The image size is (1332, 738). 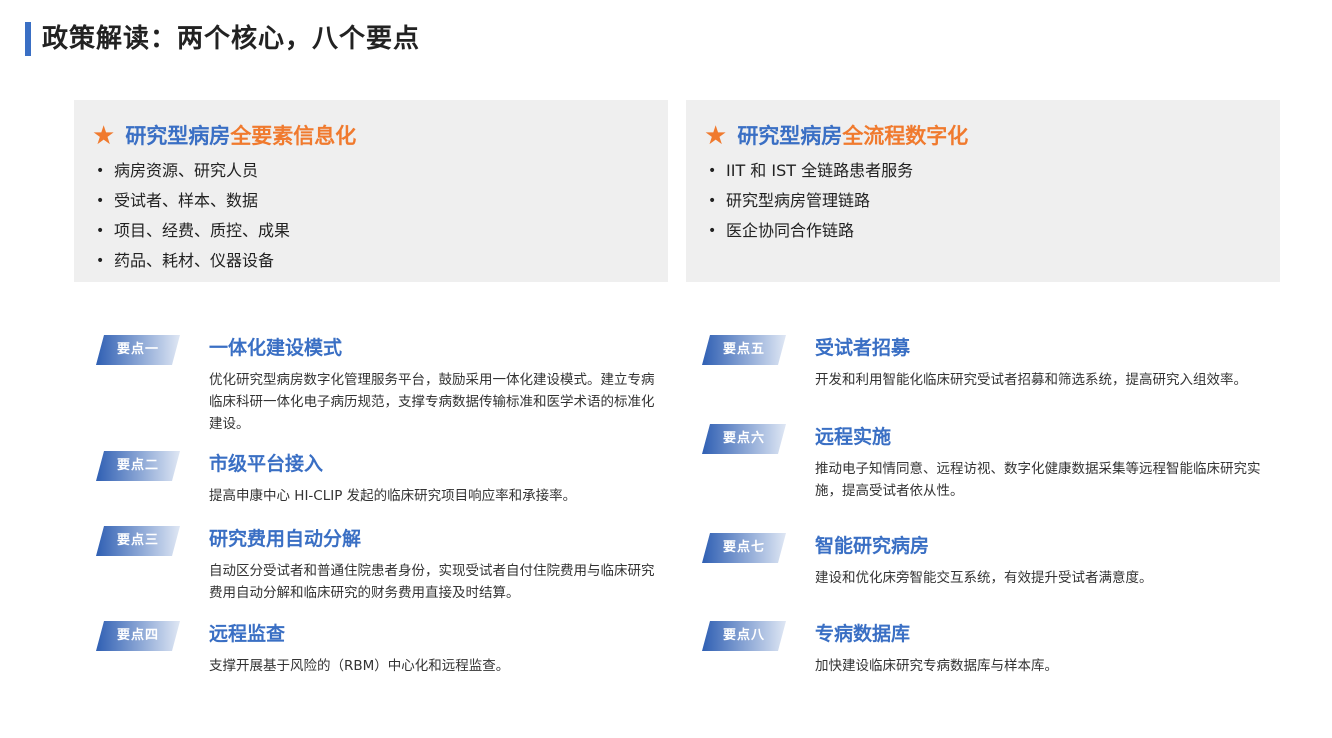 What do you see at coordinates (863, 348) in the screenshot?
I see `point-title: 受试者招募` at bounding box center [863, 348].